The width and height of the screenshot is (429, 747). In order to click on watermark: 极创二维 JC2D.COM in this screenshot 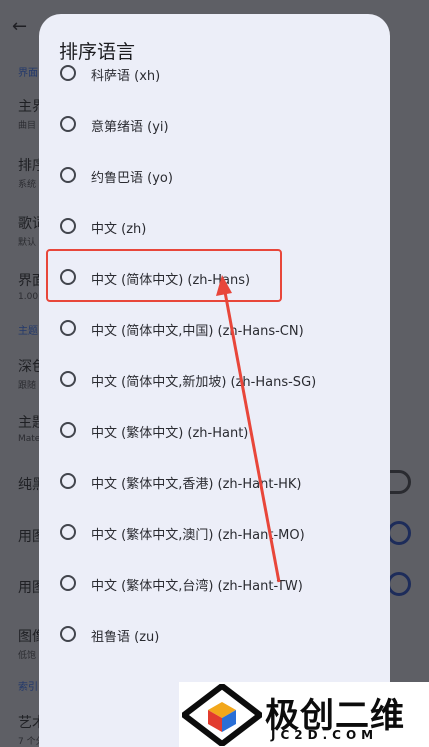, I will do `click(304, 714)`.